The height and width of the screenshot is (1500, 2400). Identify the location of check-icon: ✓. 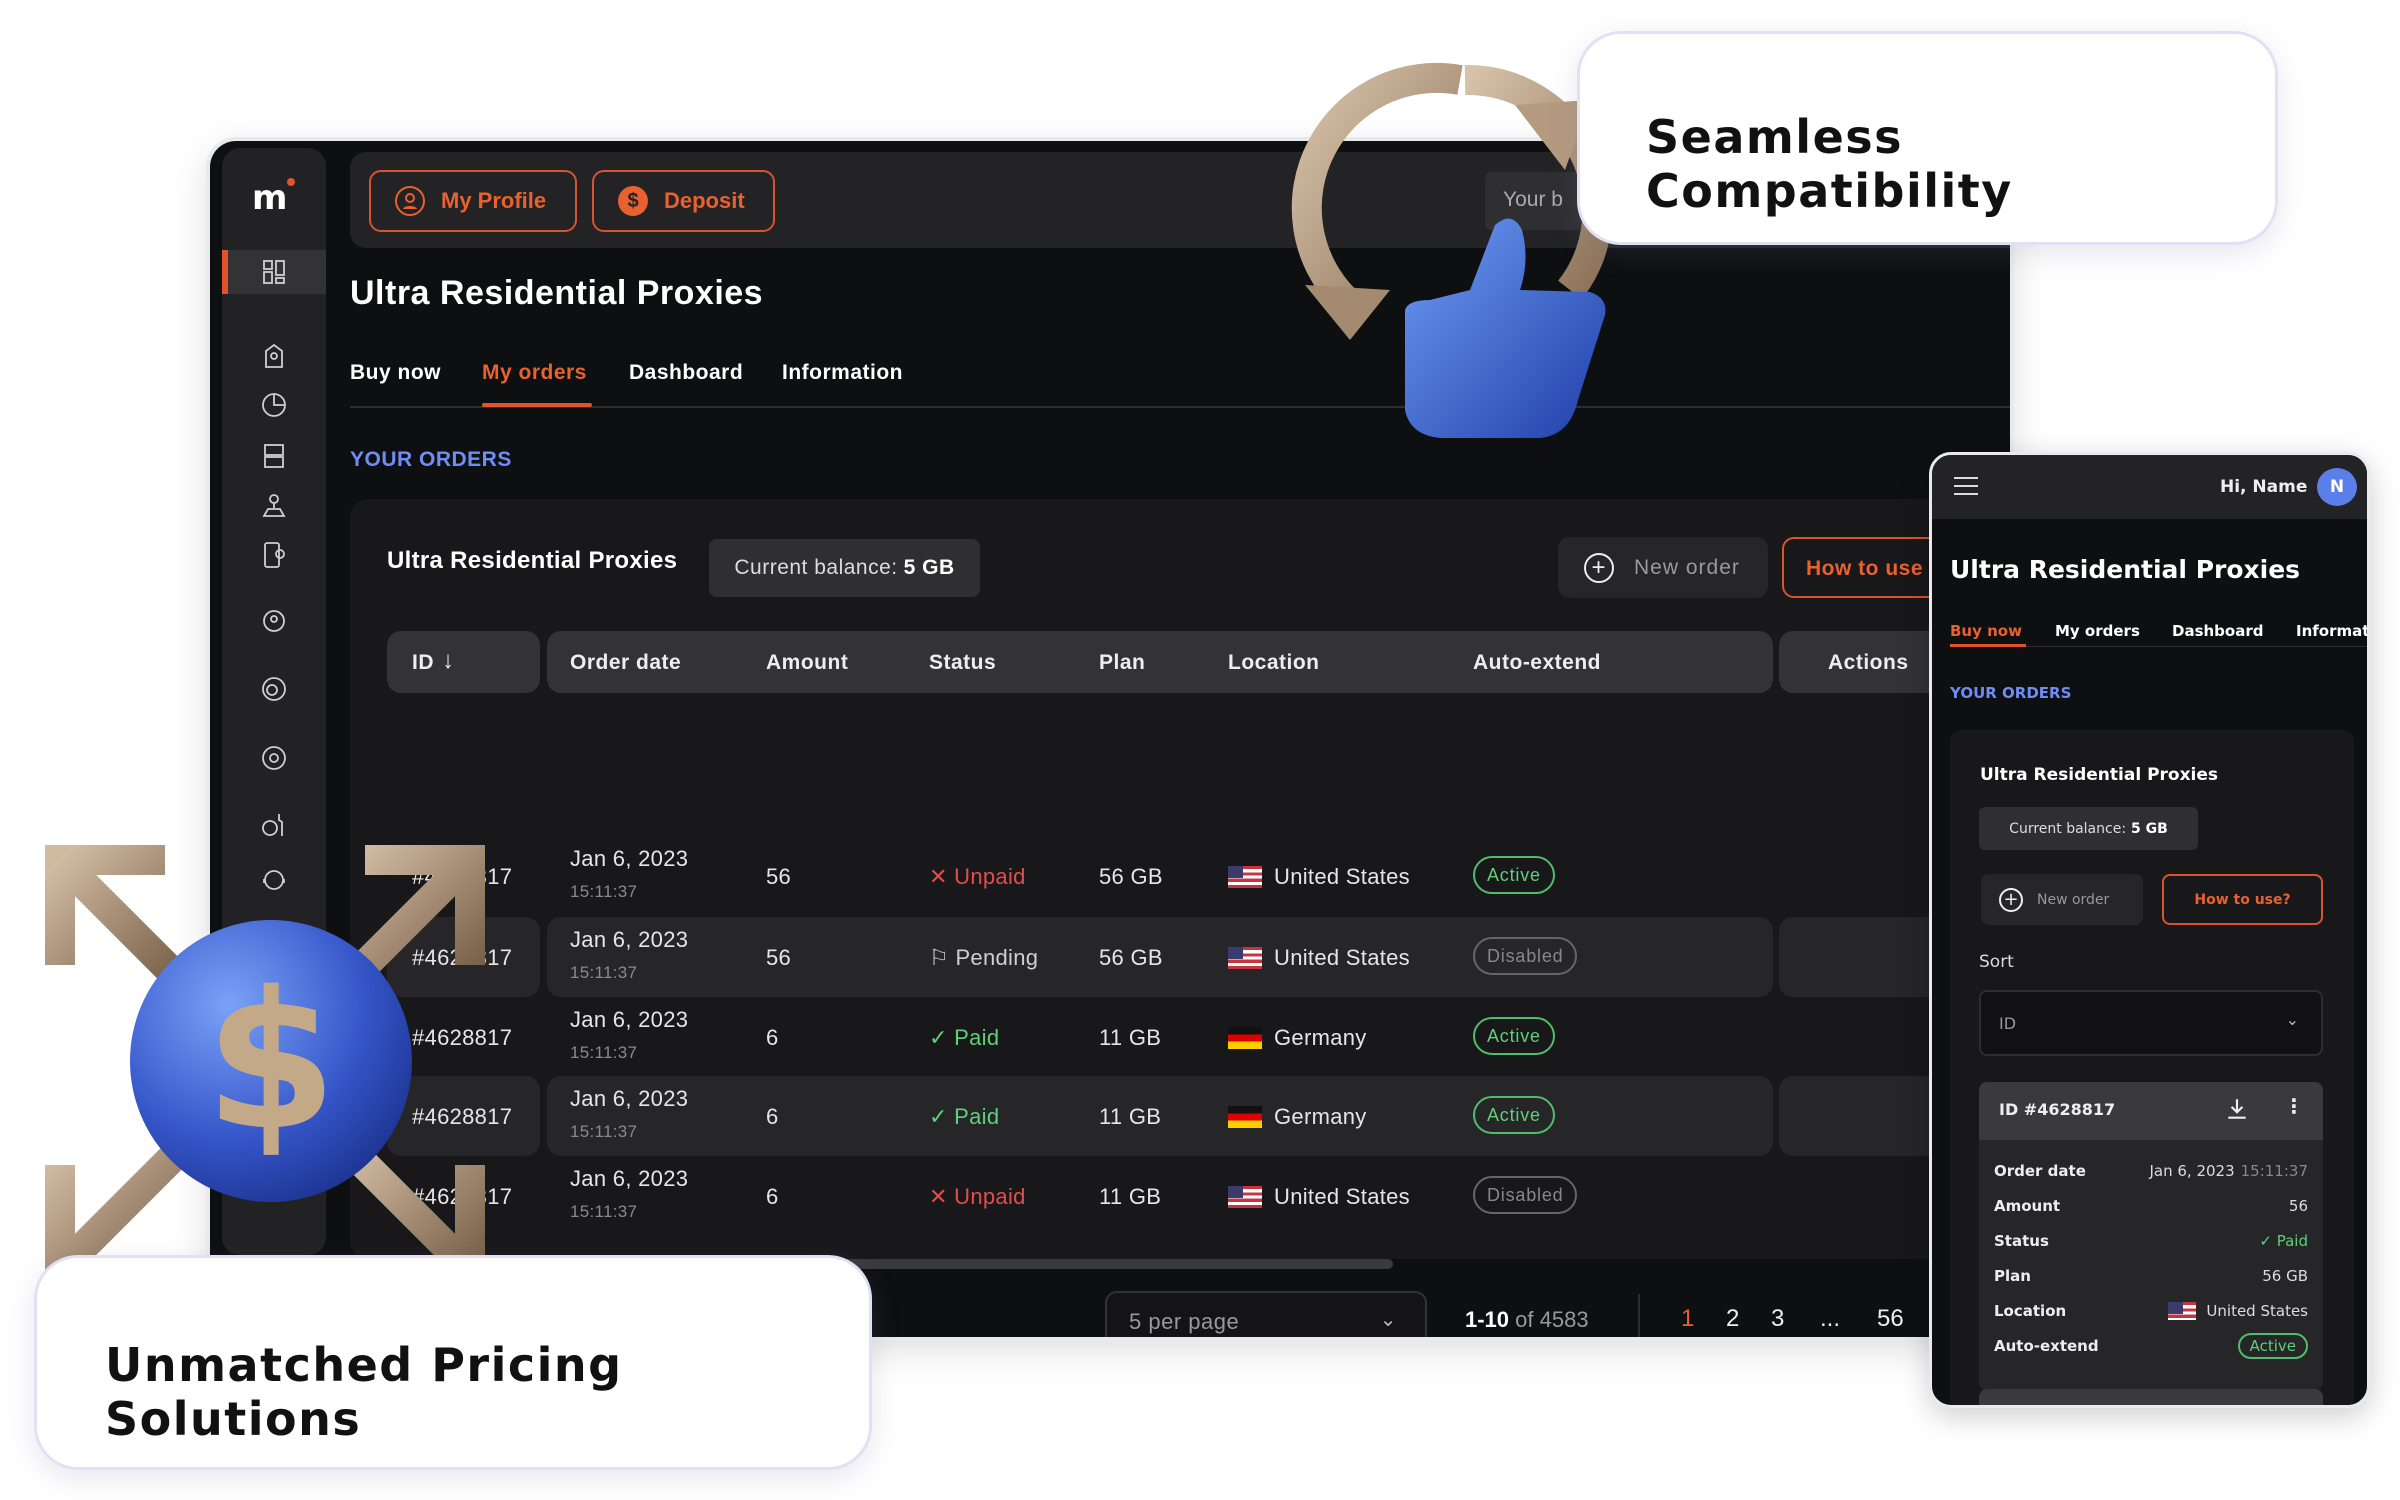
(942, 1116).